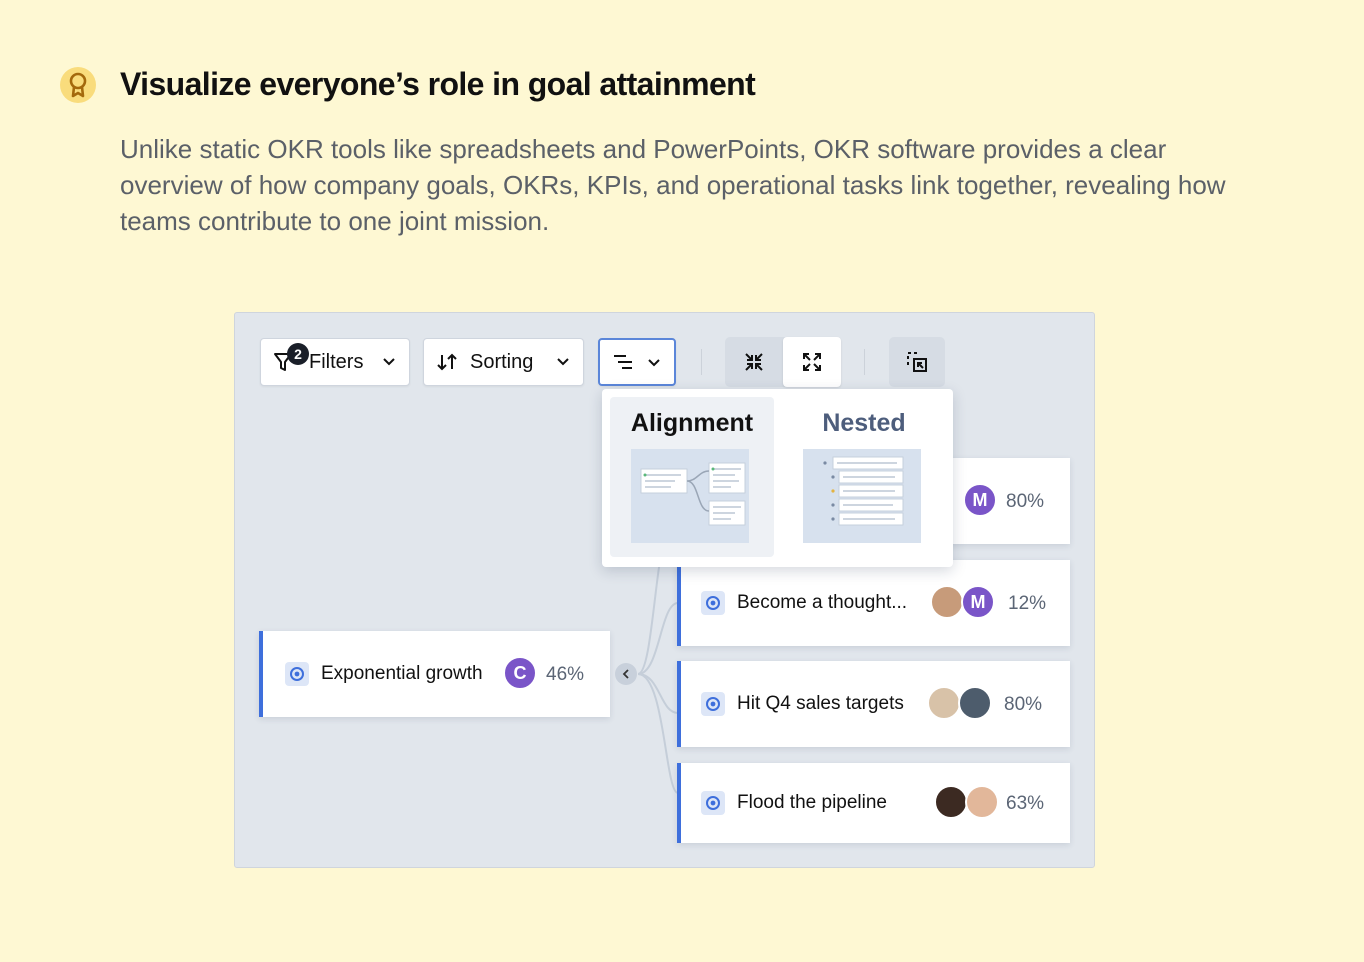 Image resolution: width=1364 pixels, height=962 pixels. What do you see at coordinates (692, 423) in the screenshot?
I see `view-option-label: Alignment` at bounding box center [692, 423].